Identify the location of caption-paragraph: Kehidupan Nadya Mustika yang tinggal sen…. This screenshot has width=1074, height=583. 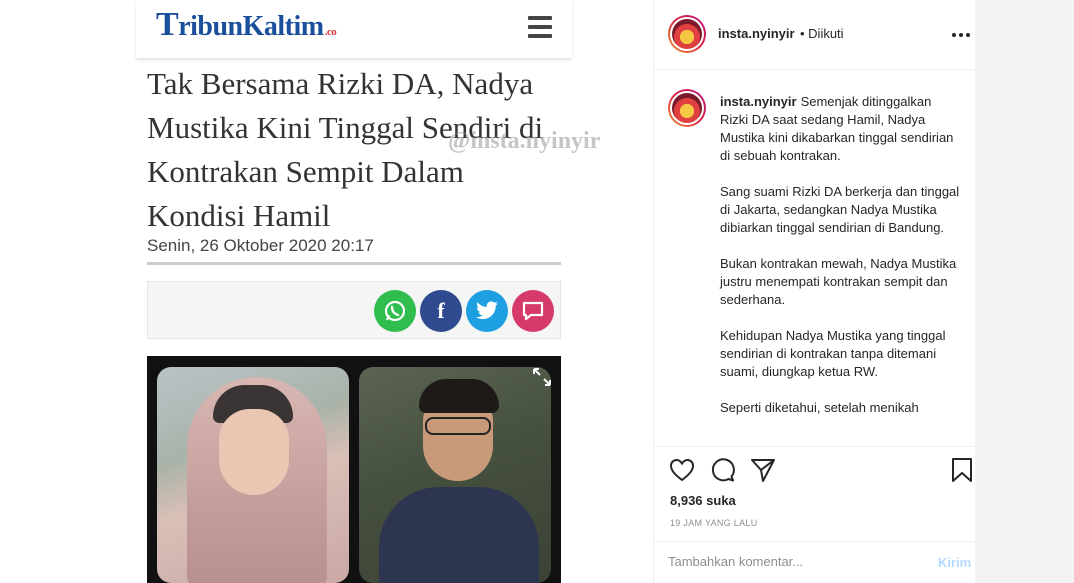
(833, 353).